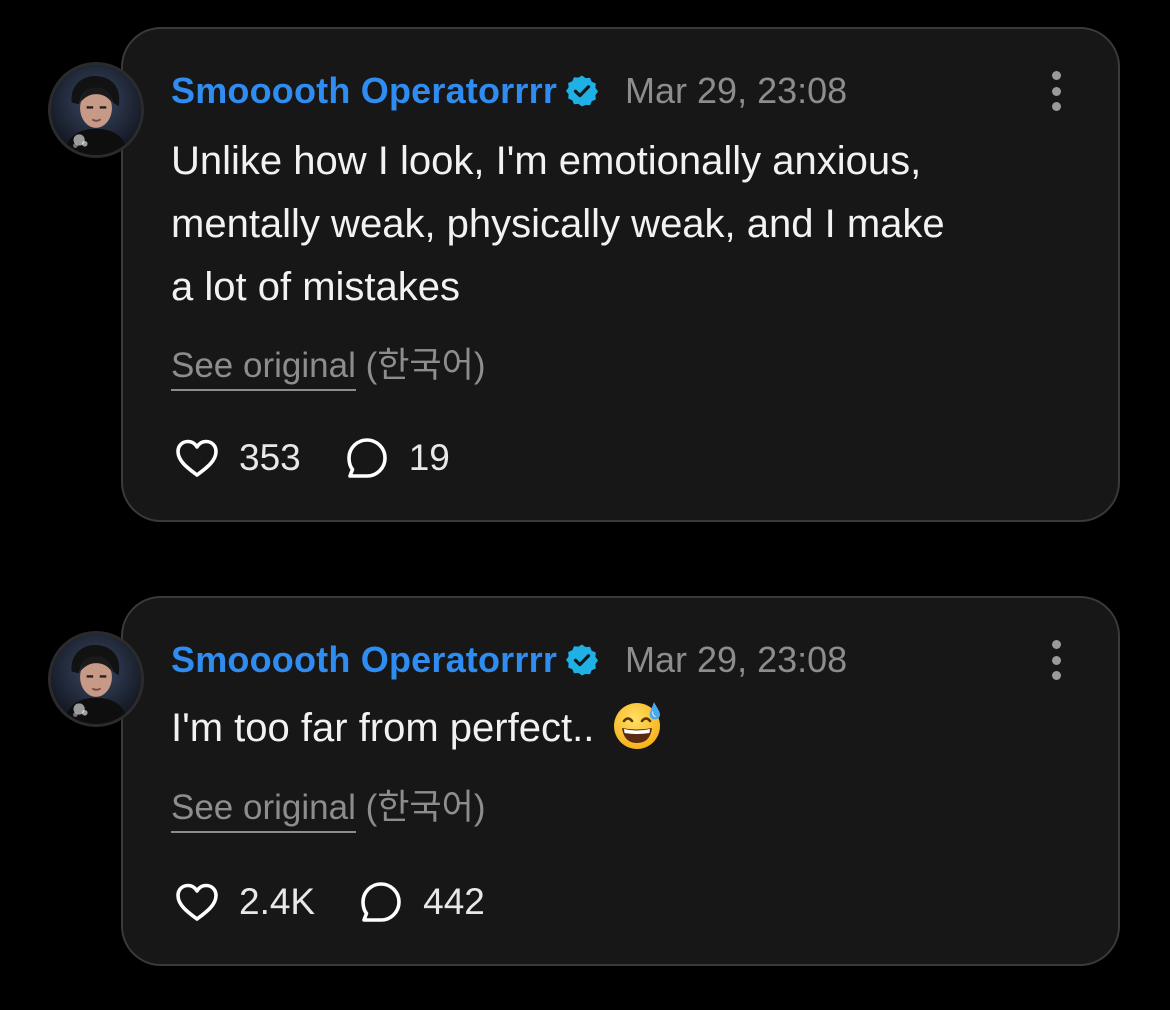 The height and width of the screenshot is (1010, 1170). Describe the element at coordinates (420, 902) in the screenshot. I see `reply-button: 442` at that location.